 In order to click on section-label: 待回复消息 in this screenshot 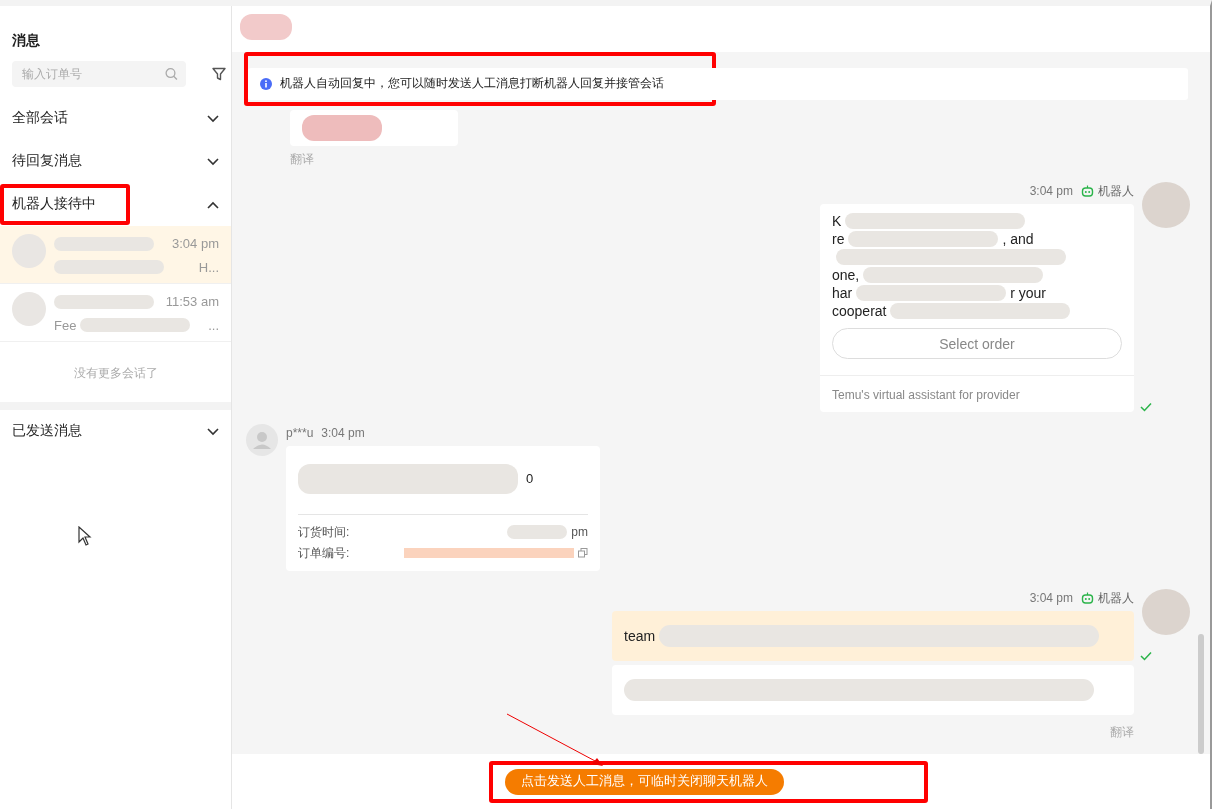, I will do `click(47, 161)`.